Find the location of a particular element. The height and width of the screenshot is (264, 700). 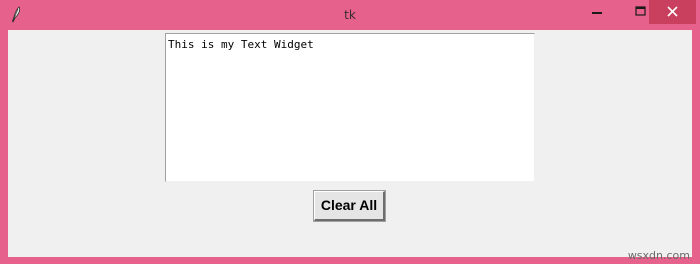

title-bar: tk is located at coordinates (350, 15).